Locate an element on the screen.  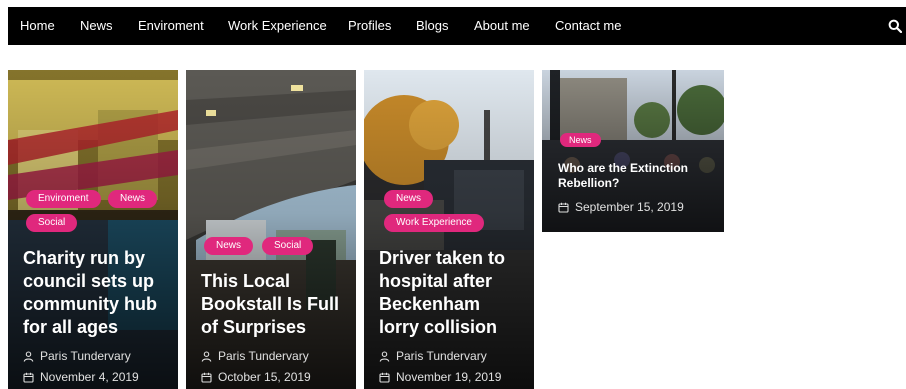
date-text: November 4, 2019 is located at coordinates (89, 377).